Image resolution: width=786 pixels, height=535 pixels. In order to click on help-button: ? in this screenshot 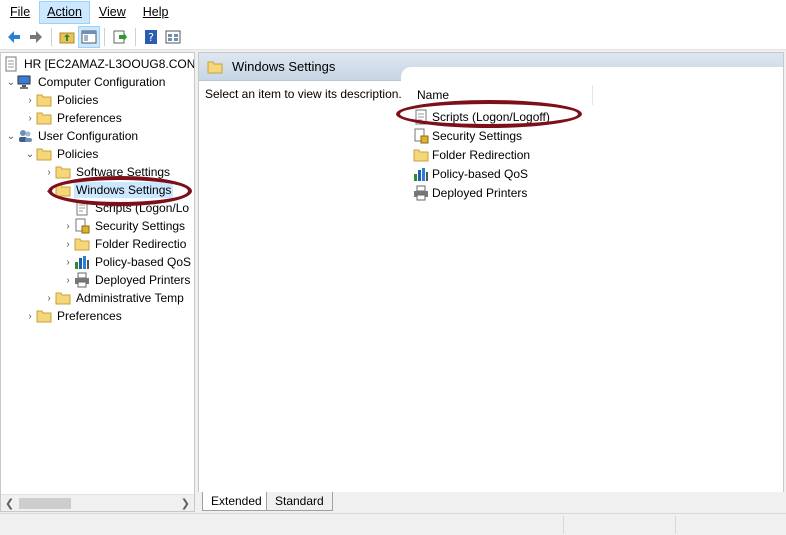, I will do `click(151, 37)`.